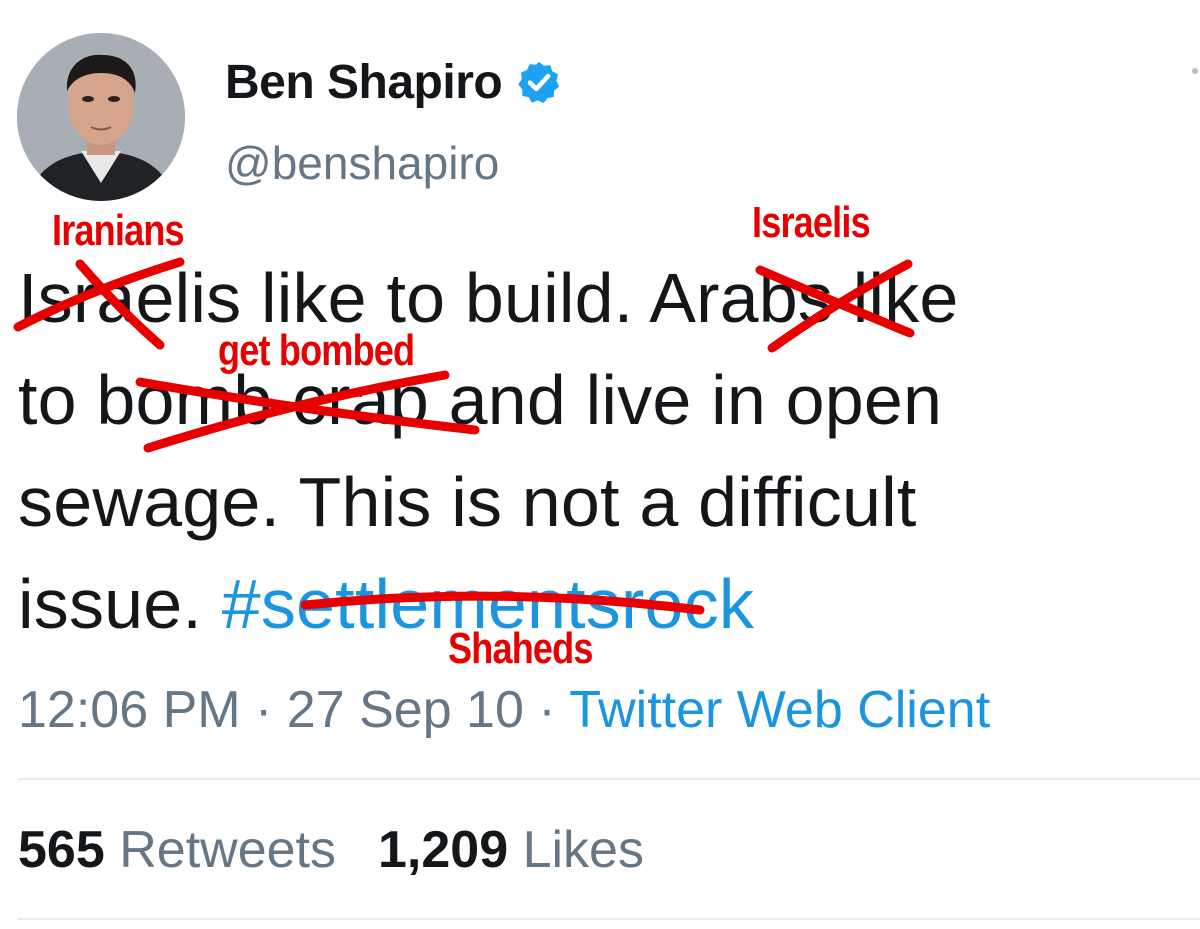 Image resolution: width=1200 pixels, height=929 pixels. Describe the element at coordinates (118, 230) in the screenshot. I see `edit-label-iranians: Iranians` at that location.